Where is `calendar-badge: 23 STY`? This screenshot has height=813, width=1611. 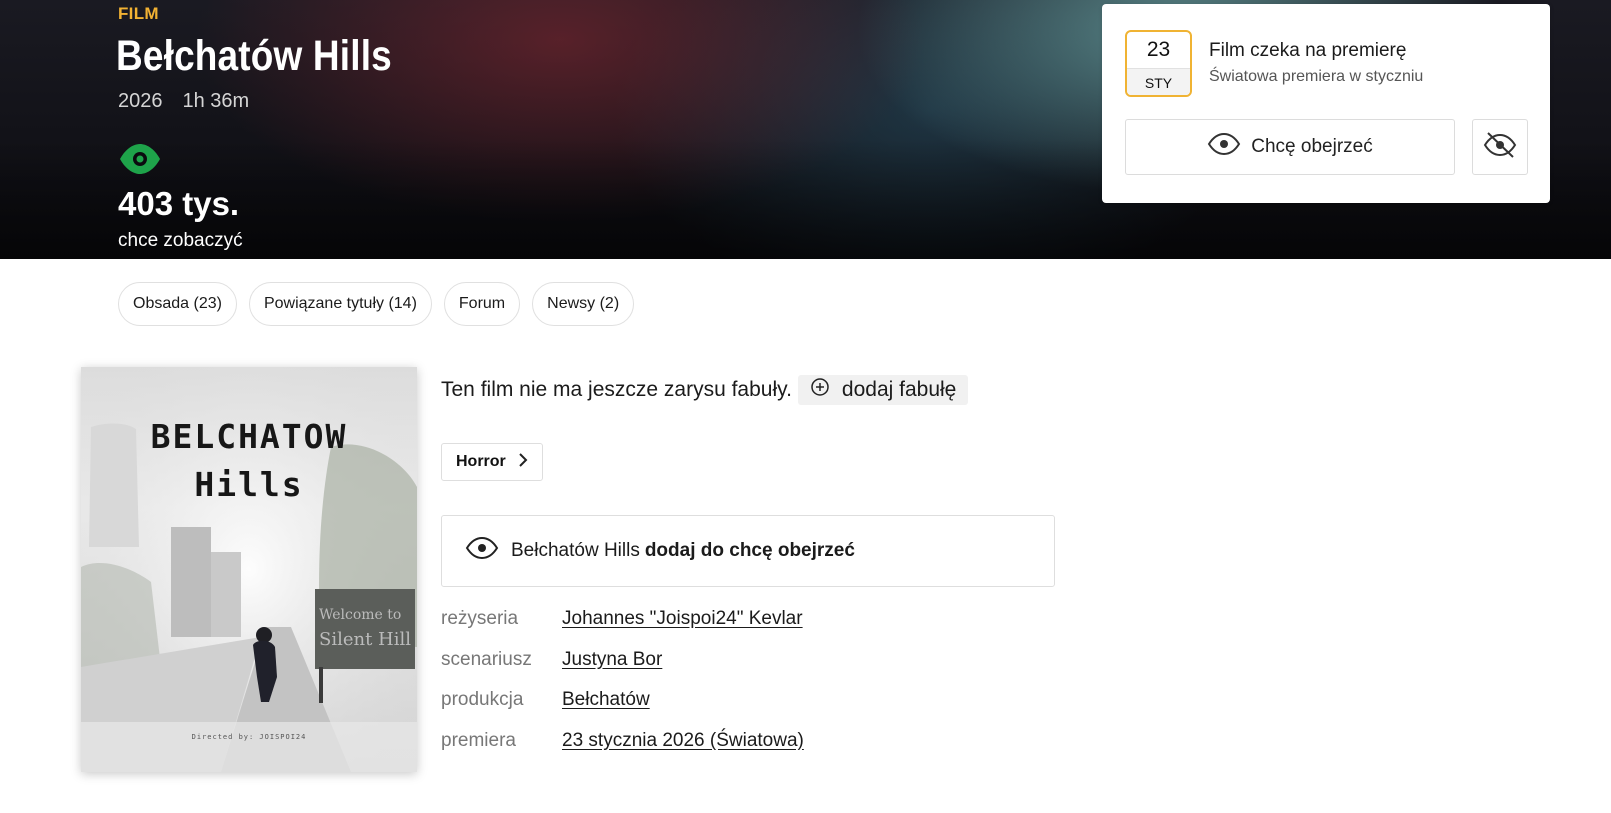
calendar-badge: 23 STY is located at coordinates (1158, 63).